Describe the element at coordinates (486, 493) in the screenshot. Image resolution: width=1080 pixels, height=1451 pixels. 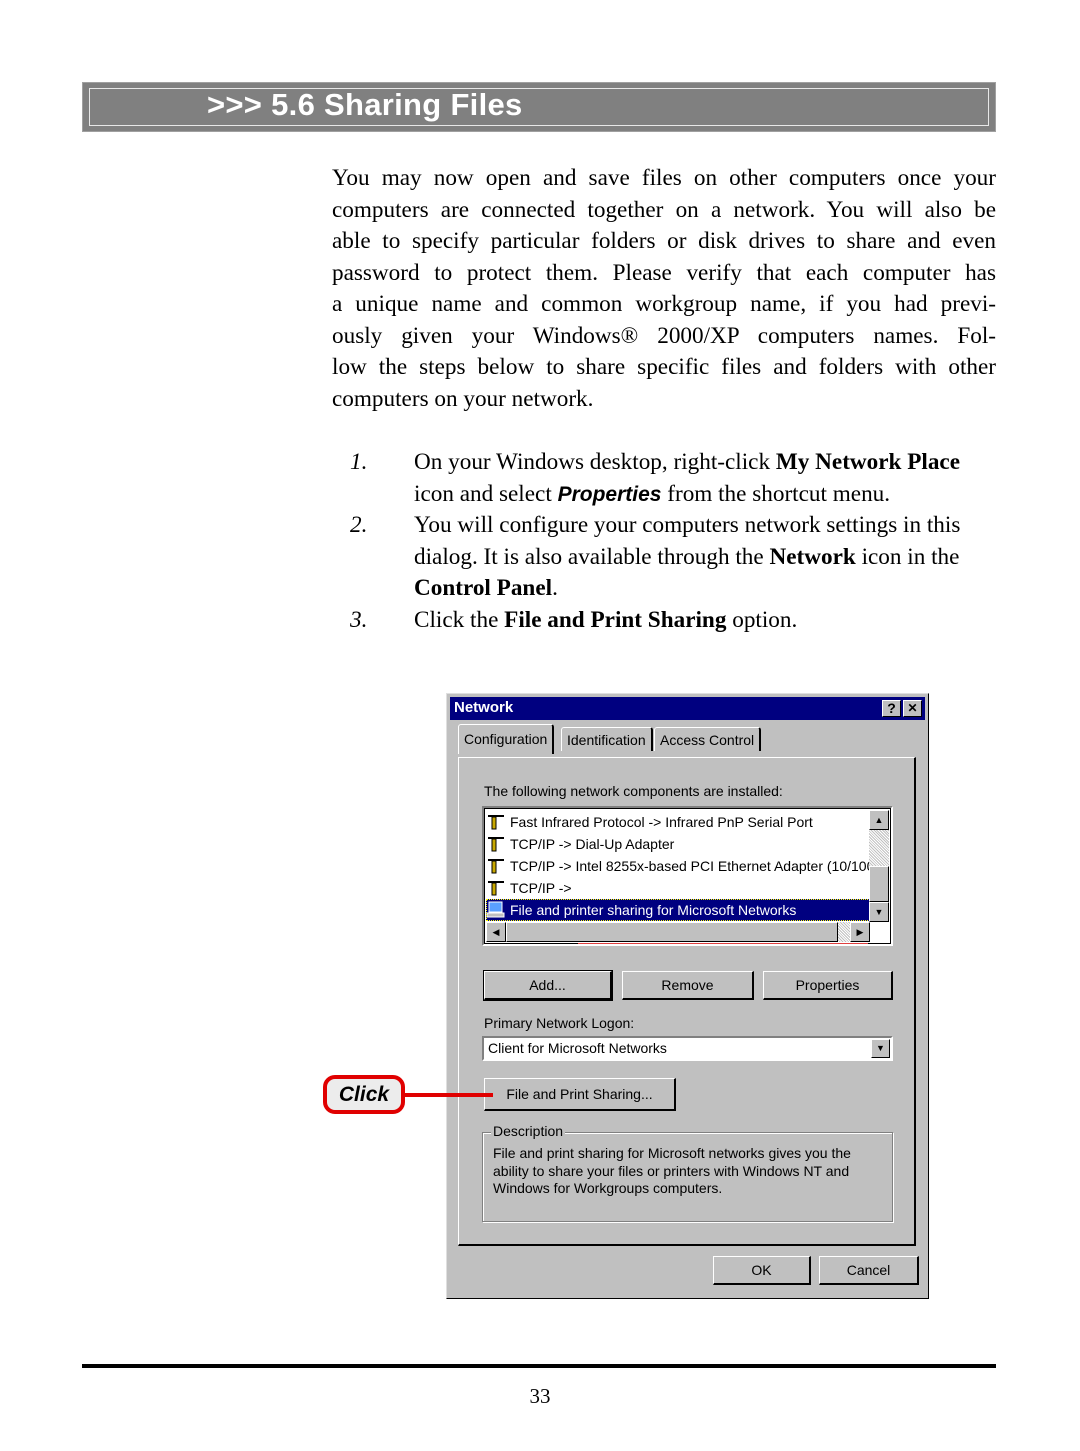
I see `step-text: icon and select` at that location.